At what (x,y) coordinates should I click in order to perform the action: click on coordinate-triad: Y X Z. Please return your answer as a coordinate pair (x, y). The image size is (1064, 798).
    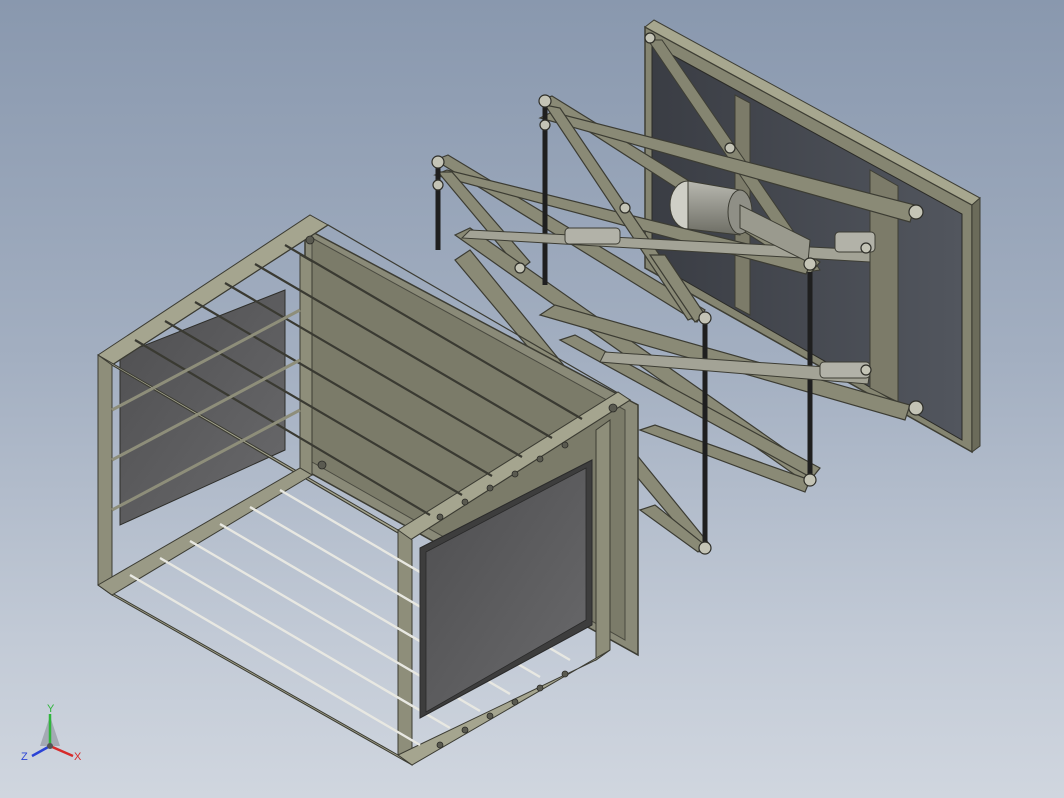
    Looking at the image, I should click on (51, 733).